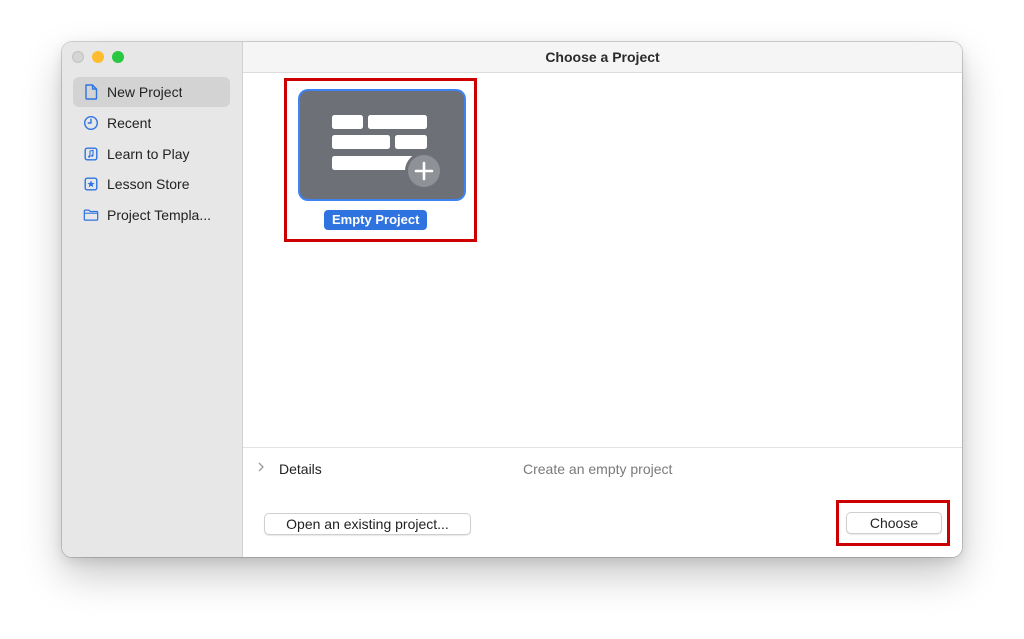  I want to click on chevron-right-icon, so click(261, 468).